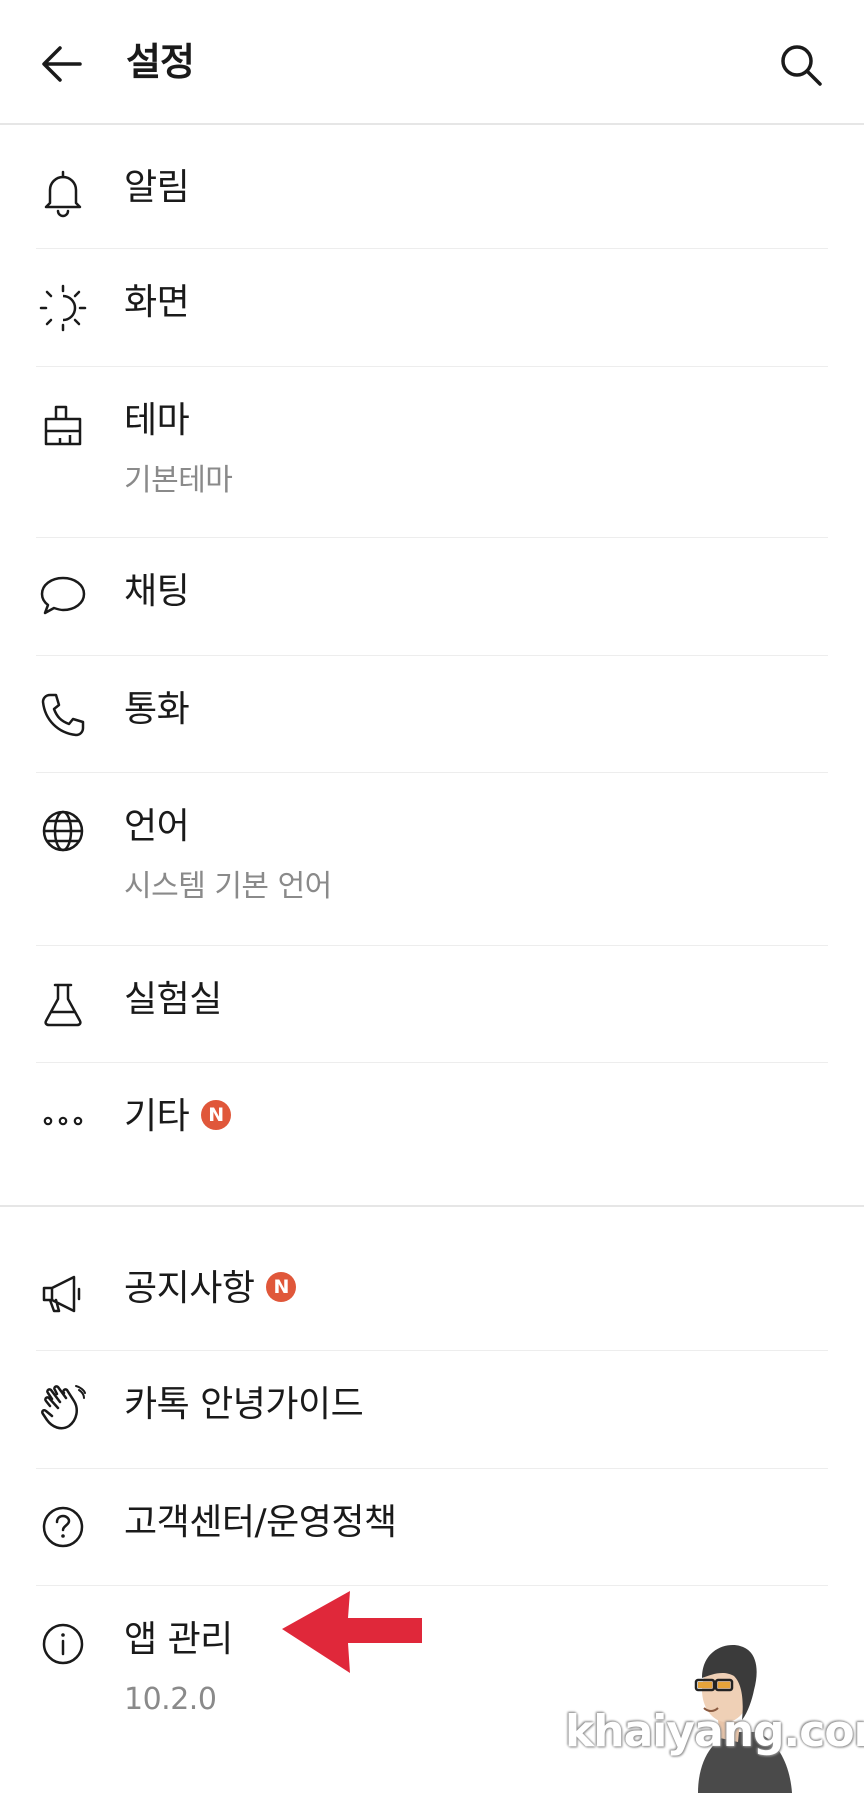 This screenshot has width=864, height=1793. What do you see at coordinates (170, 1699) in the screenshot?
I see `item-subtext: 10.2.0` at bounding box center [170, 1699].